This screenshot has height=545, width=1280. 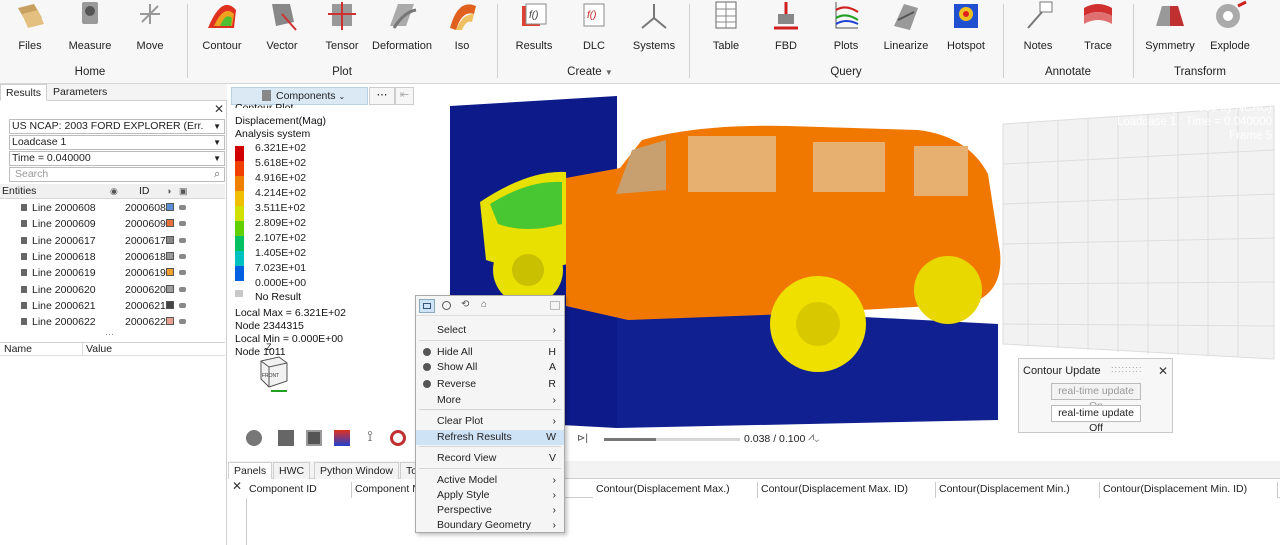 What do you see at coordinates (1098, 28) in the screenshot?
I see `trace-button: Trace` at bounding box center [1098, 28].